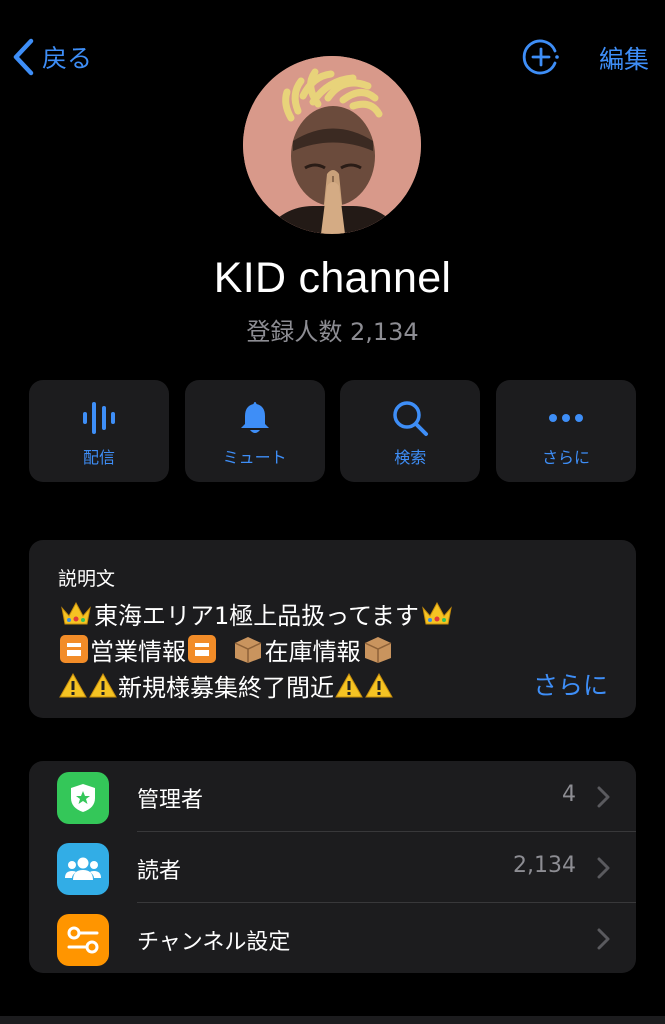  What do you see at coordinates (23, 57) in the screenshot?
I see `chevron-left-icon` at bounding box center [23, 57].